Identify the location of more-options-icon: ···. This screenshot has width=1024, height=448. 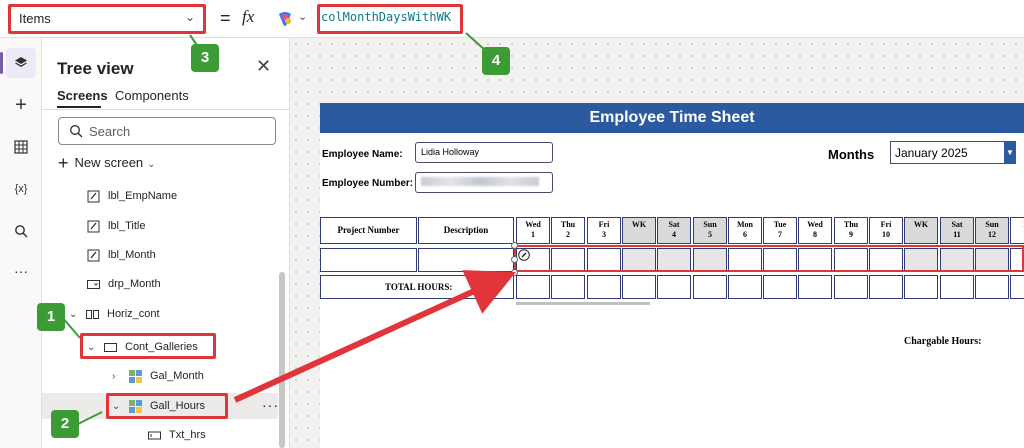
(270, 405).